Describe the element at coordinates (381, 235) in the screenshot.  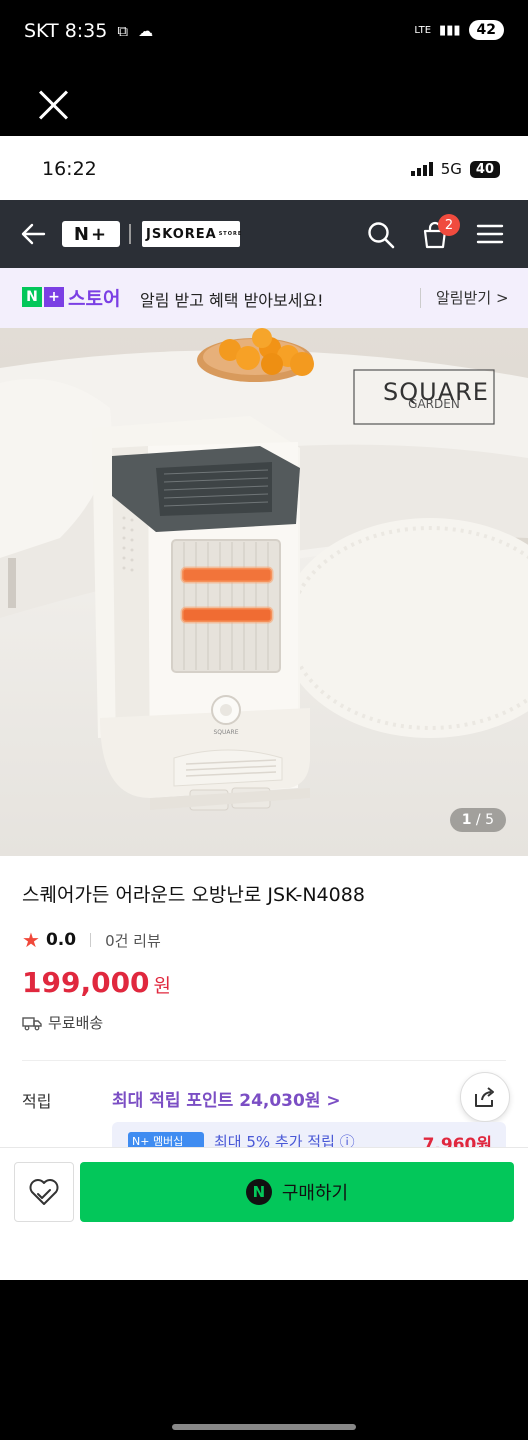
I see `search-icon` at that location.